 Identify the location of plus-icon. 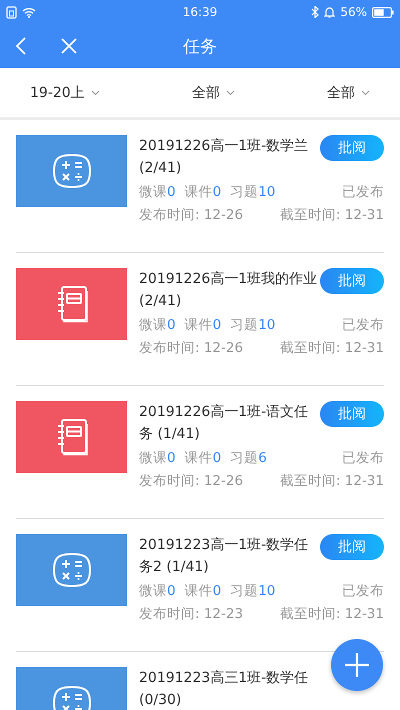
(357, 665).